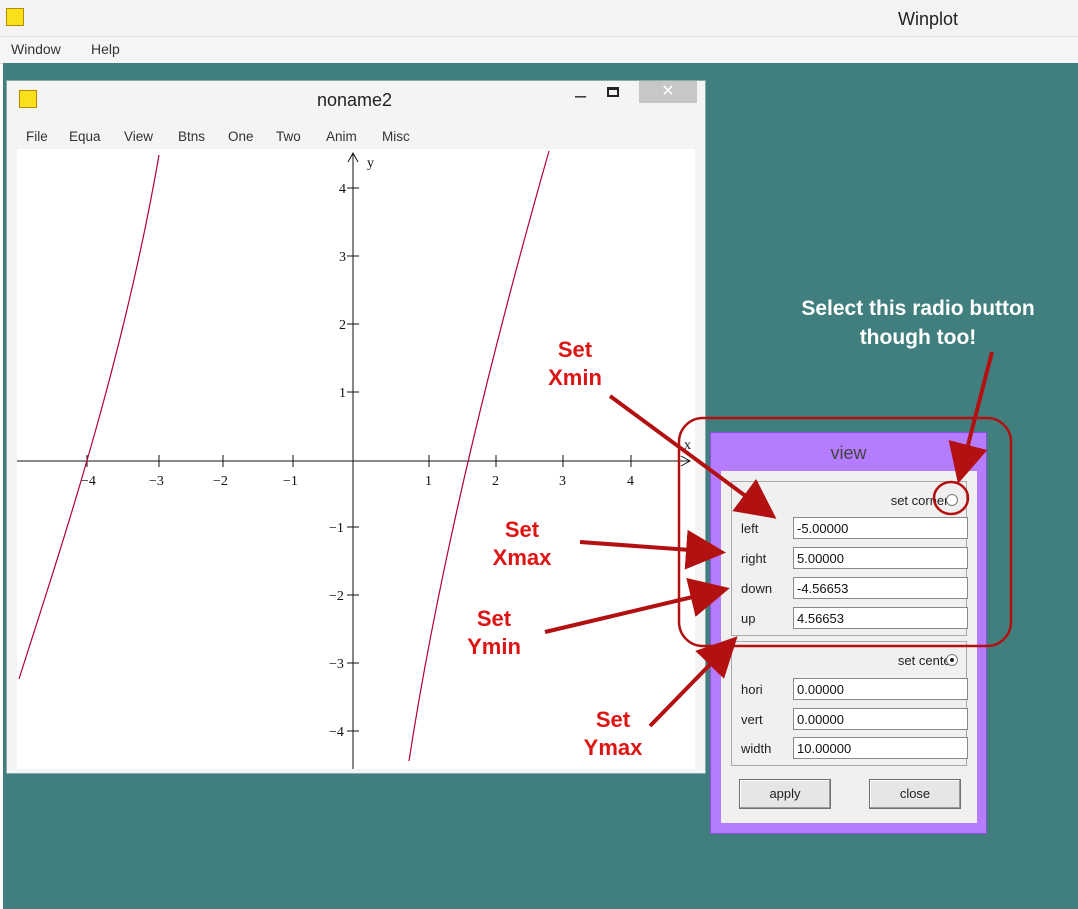  What do you see at coordinates (756, 748) in the screenshot?
I see `width-label: width` at bounding box center [756, 748].